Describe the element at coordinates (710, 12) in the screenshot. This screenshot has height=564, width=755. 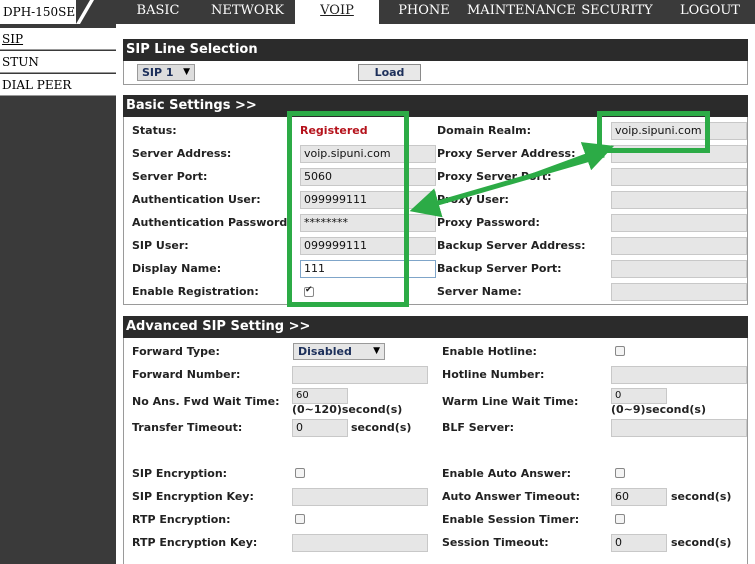
I see `nav-logout: LOGOUT` at that location.